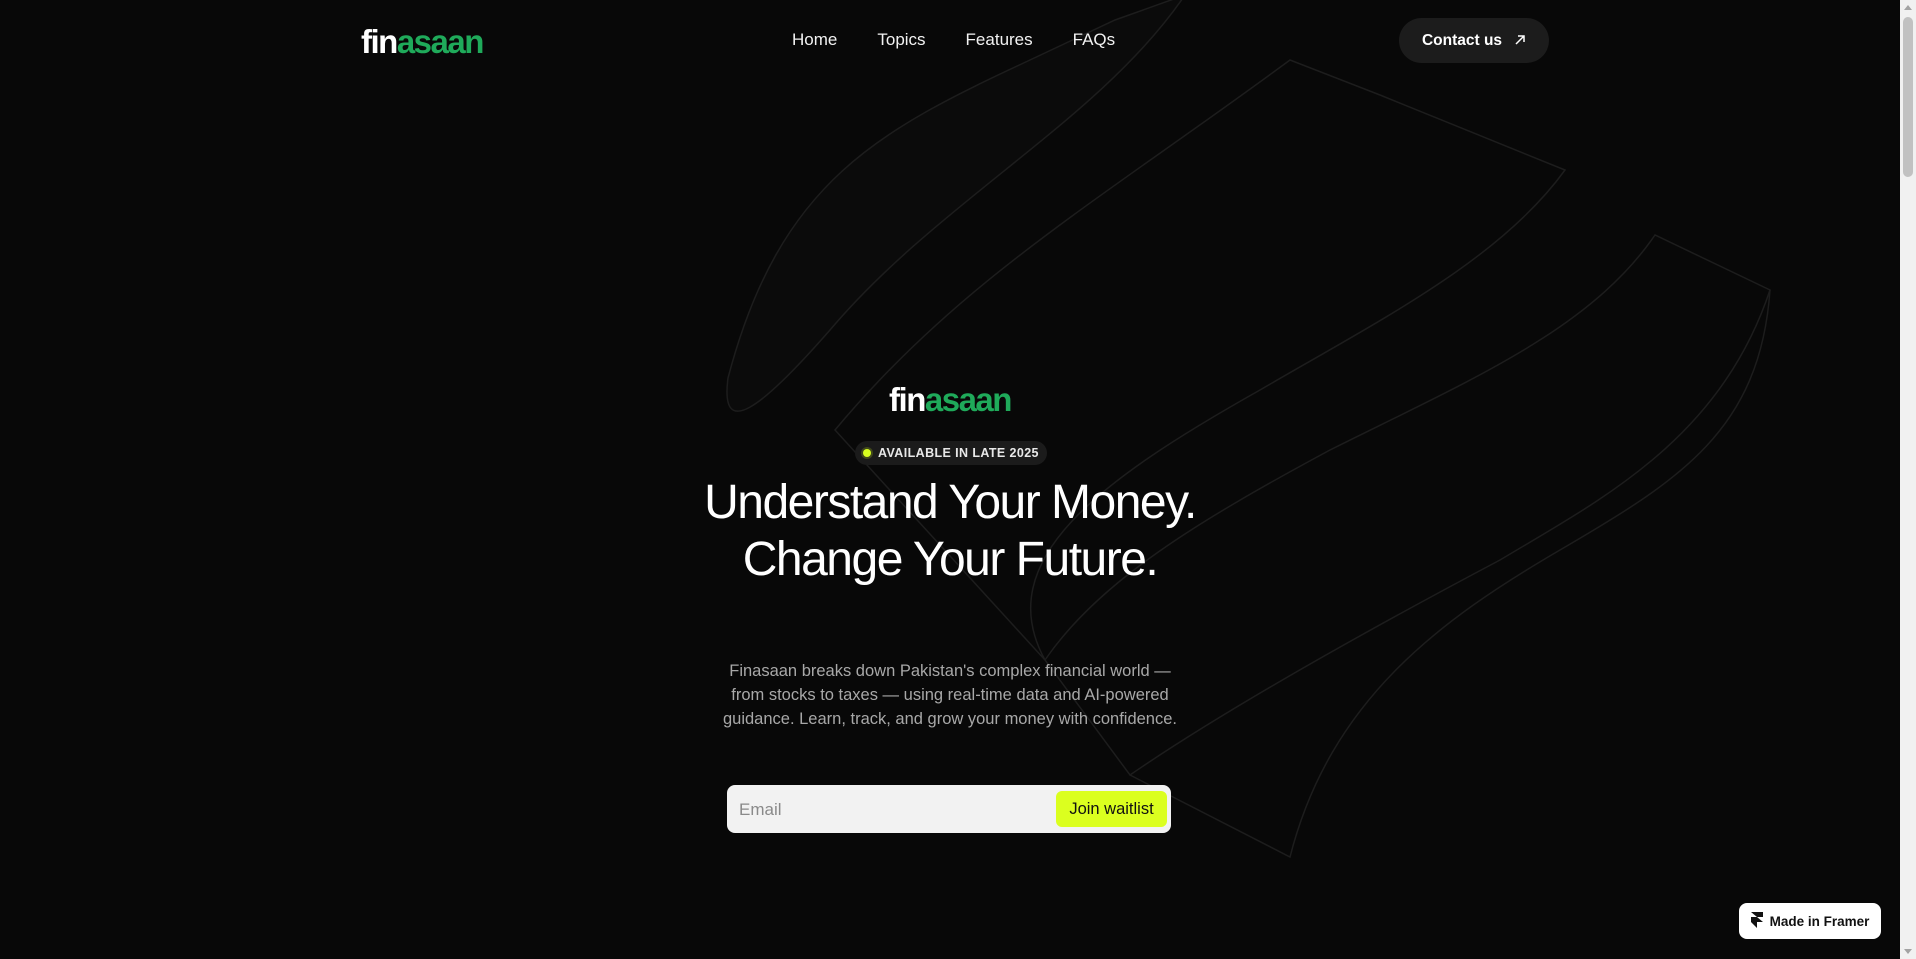  What do you see at coordinates (1462, 40) in the screenshot?
I see `contact-label: Contact us` at bounding box center [1462, 40].